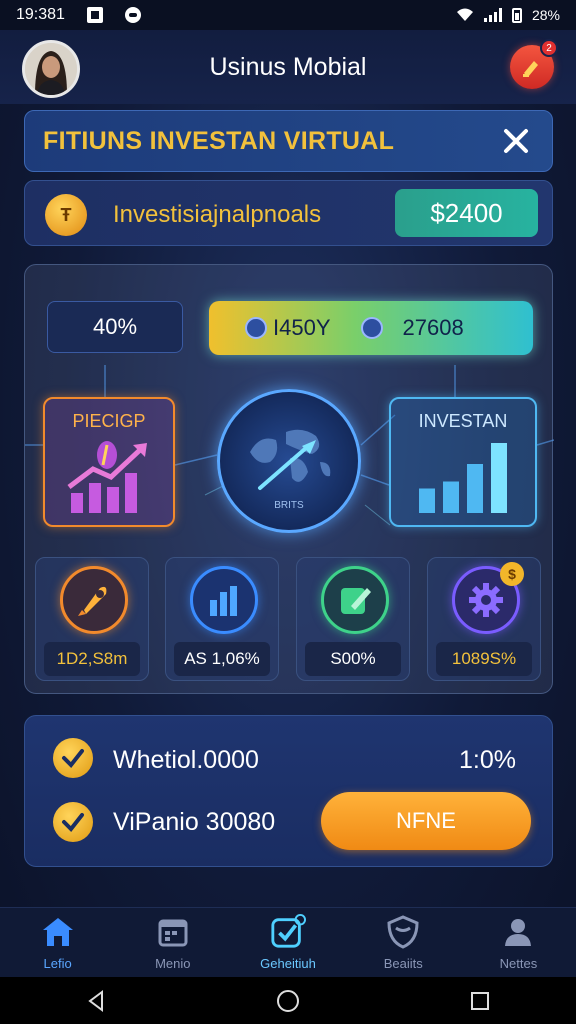  I want to click on bottom-nav: Lefio Menio Geheitiuh Beaiits Nettes, so click(288, 942).